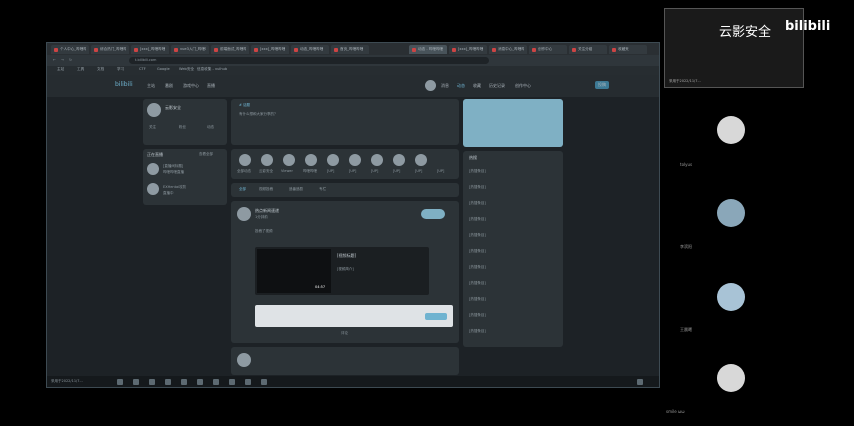  Describe the element at coordinates (62, 60) in the screenshot. I see `forward-icon: →` at that location.